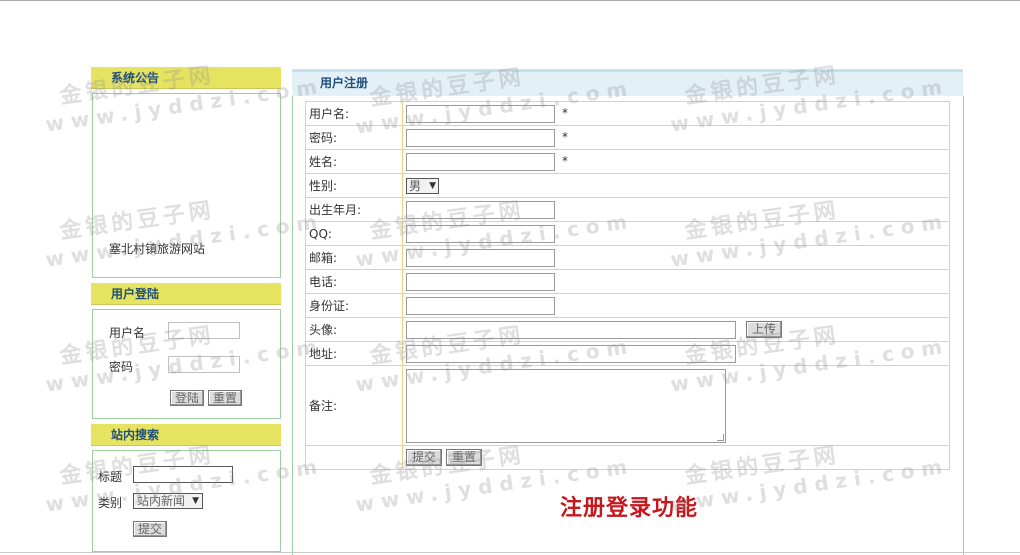 The height and width of the screenshot is (555, 1020). I want to click on name-input, so click(480, 161).